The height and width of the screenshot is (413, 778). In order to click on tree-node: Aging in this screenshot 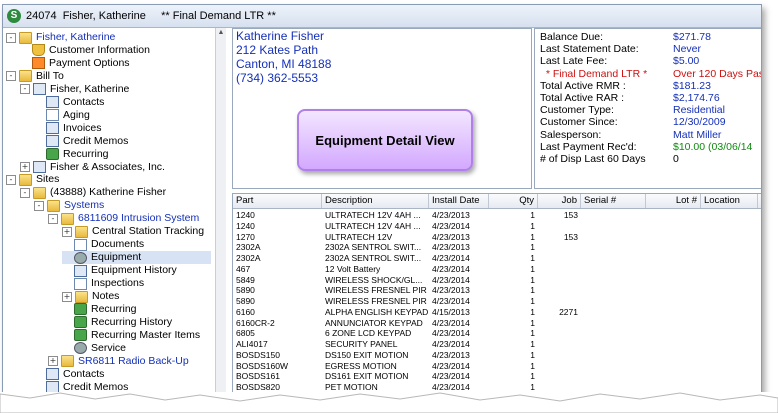, I will do `click(122, 115)`.